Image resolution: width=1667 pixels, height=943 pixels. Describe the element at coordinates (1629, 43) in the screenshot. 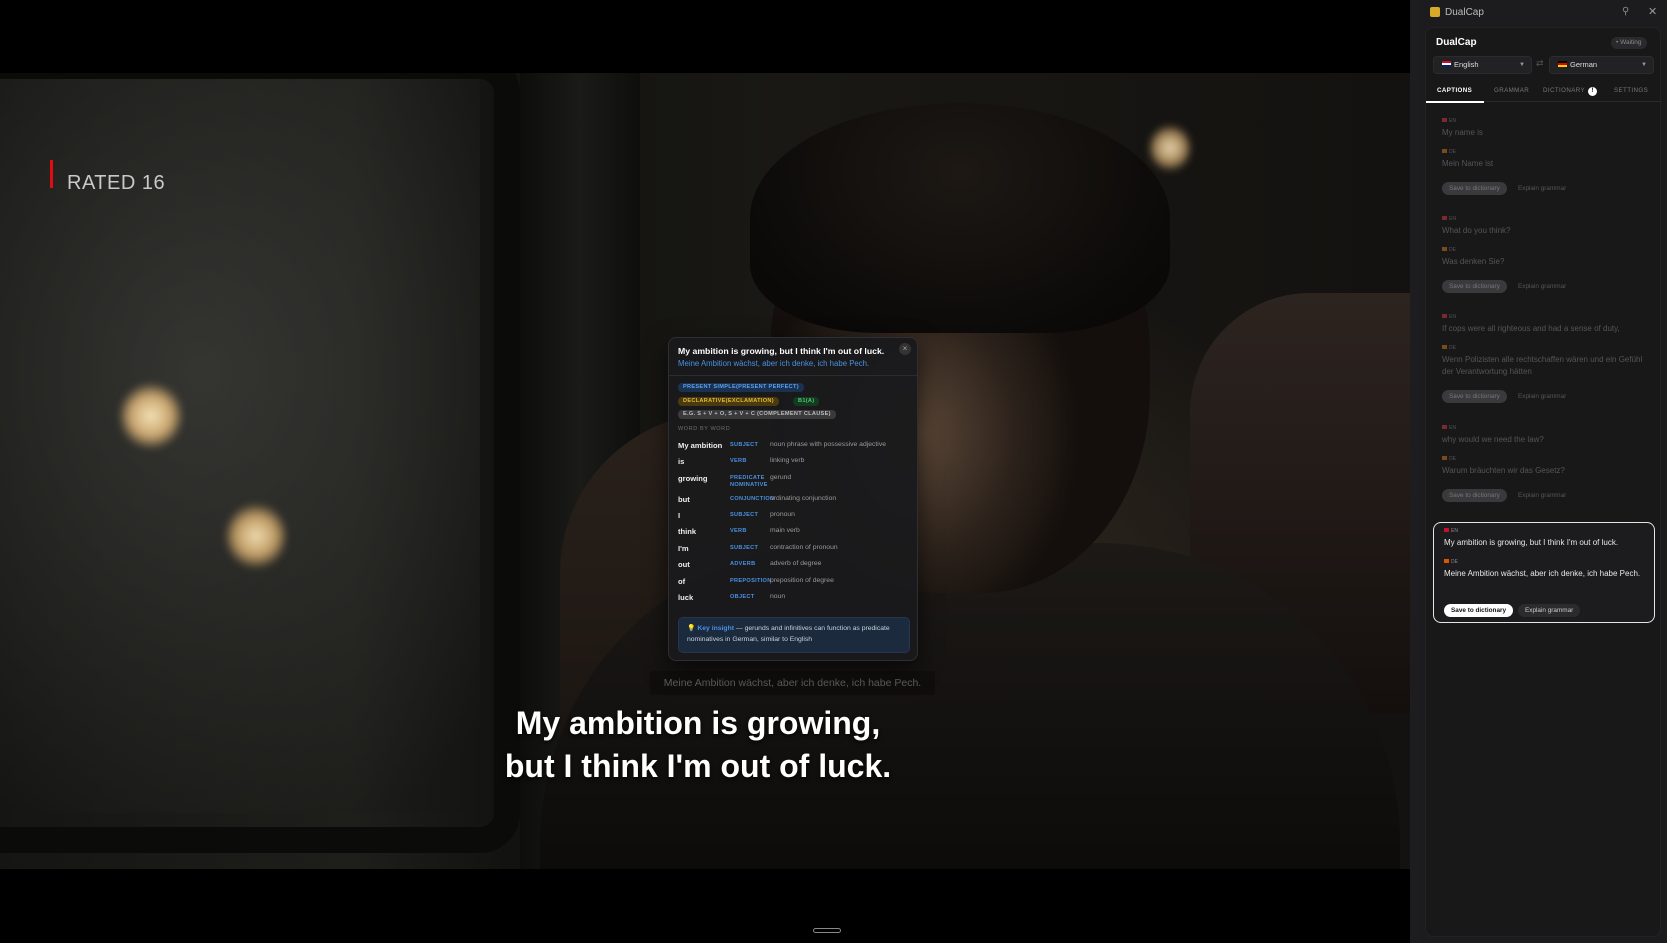

I see `status-badge: • Waiting` at that location.